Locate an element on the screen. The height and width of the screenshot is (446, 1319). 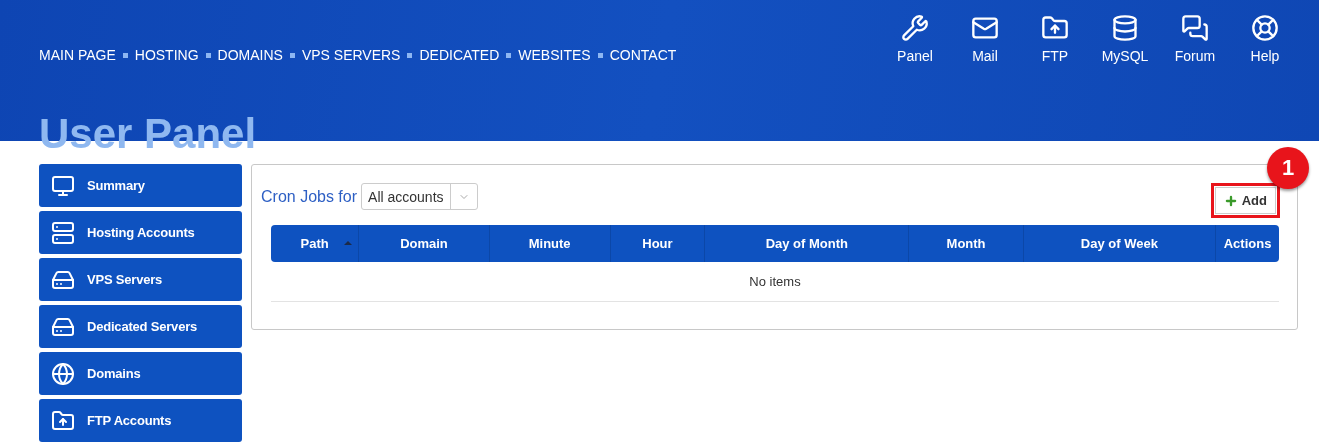
column-header: Actions is located at coordinates (1247, 243).